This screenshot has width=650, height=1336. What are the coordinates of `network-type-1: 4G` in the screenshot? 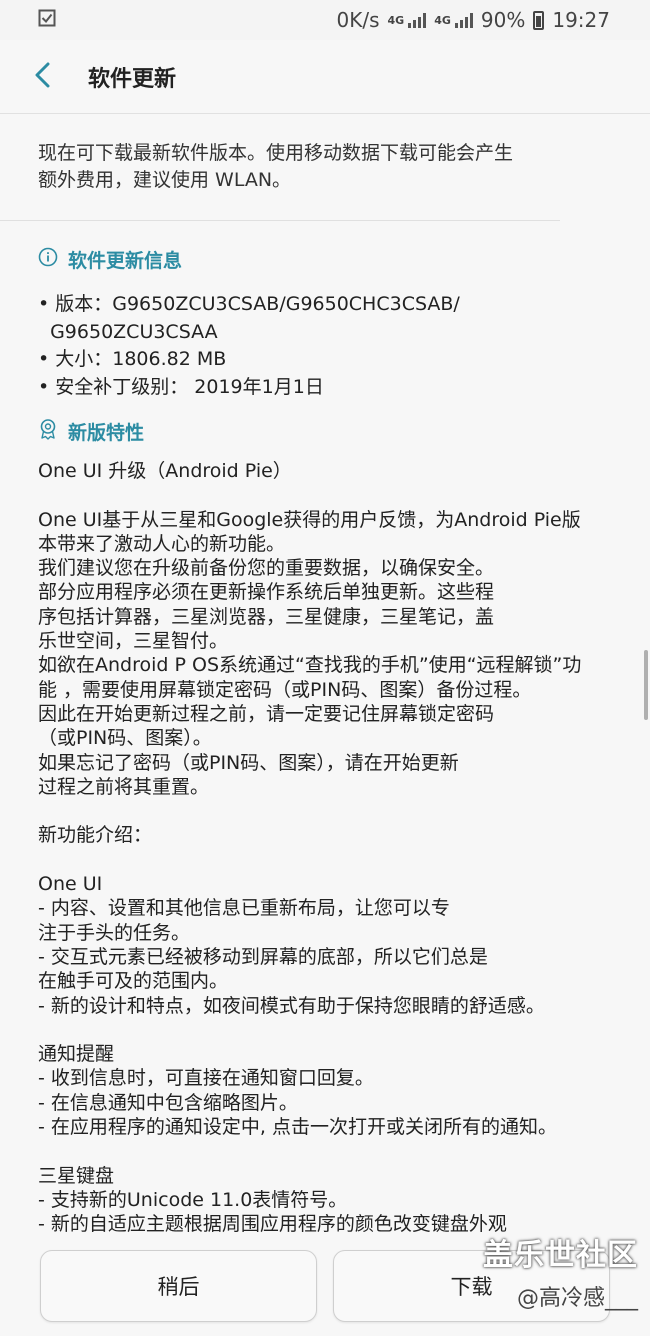 It's located at (396, 20).